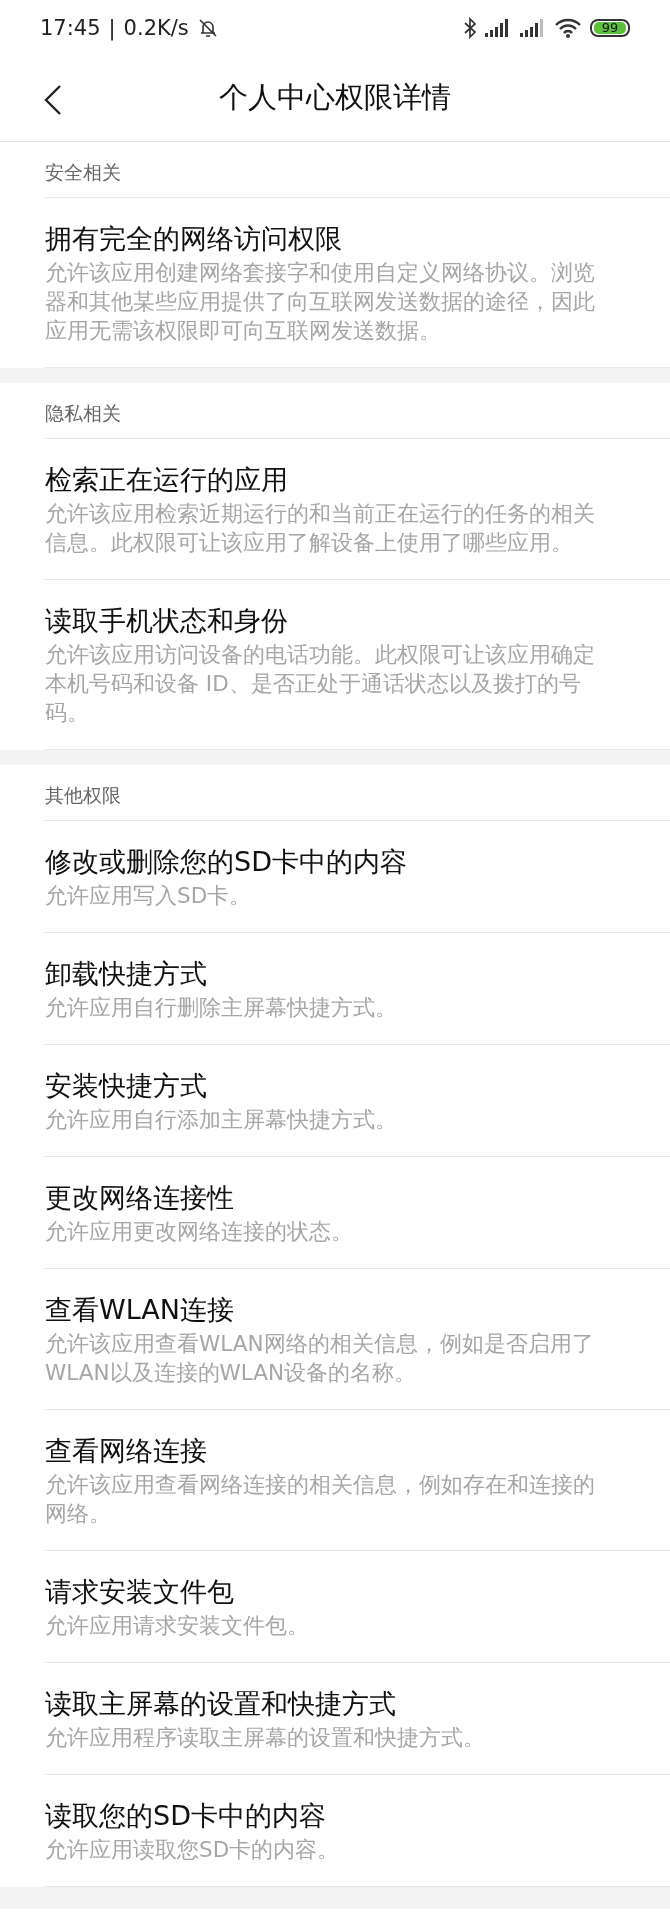  What do you see at coordinates (149, 896) in the screenshot?
I see `permission-description: 允许应用写入SD卡。` at bounding box center [149, 896].